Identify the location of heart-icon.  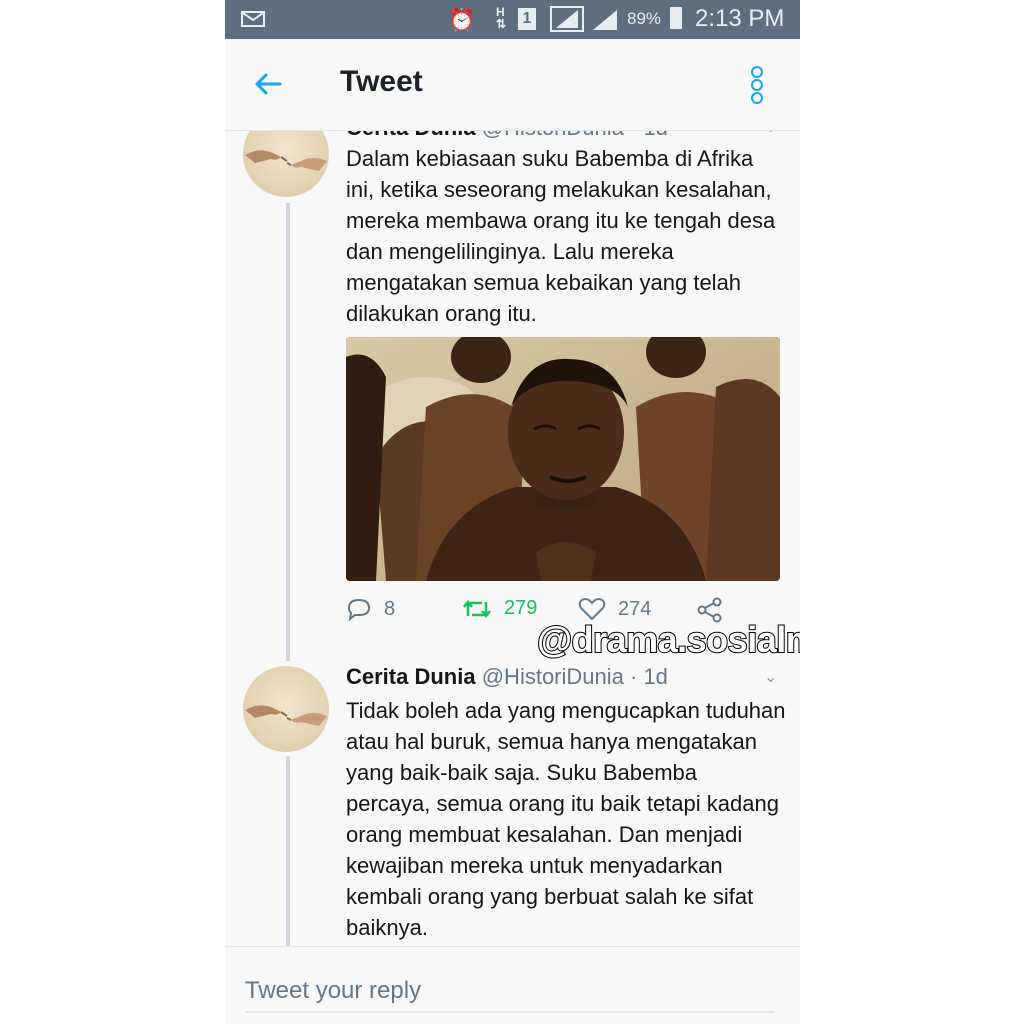
(592, 609).